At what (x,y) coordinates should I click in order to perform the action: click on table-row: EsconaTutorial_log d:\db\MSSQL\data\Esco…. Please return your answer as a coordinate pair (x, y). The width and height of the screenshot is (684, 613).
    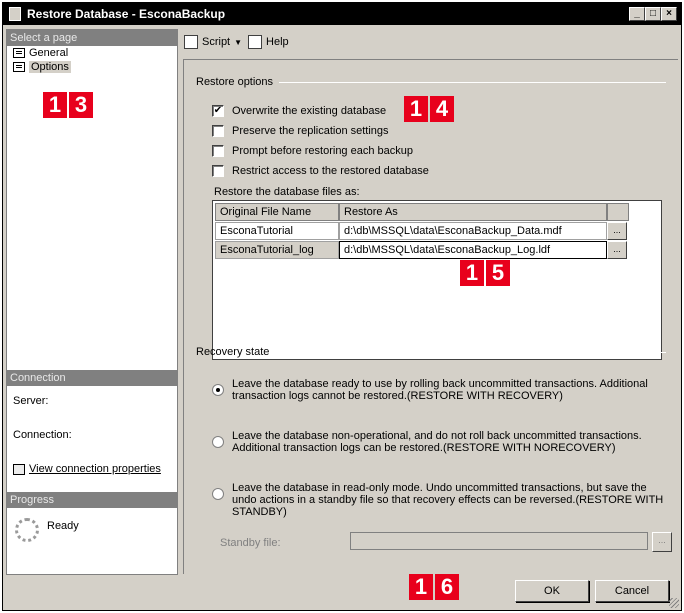
    Looking at the image, I should click on (421, 250).